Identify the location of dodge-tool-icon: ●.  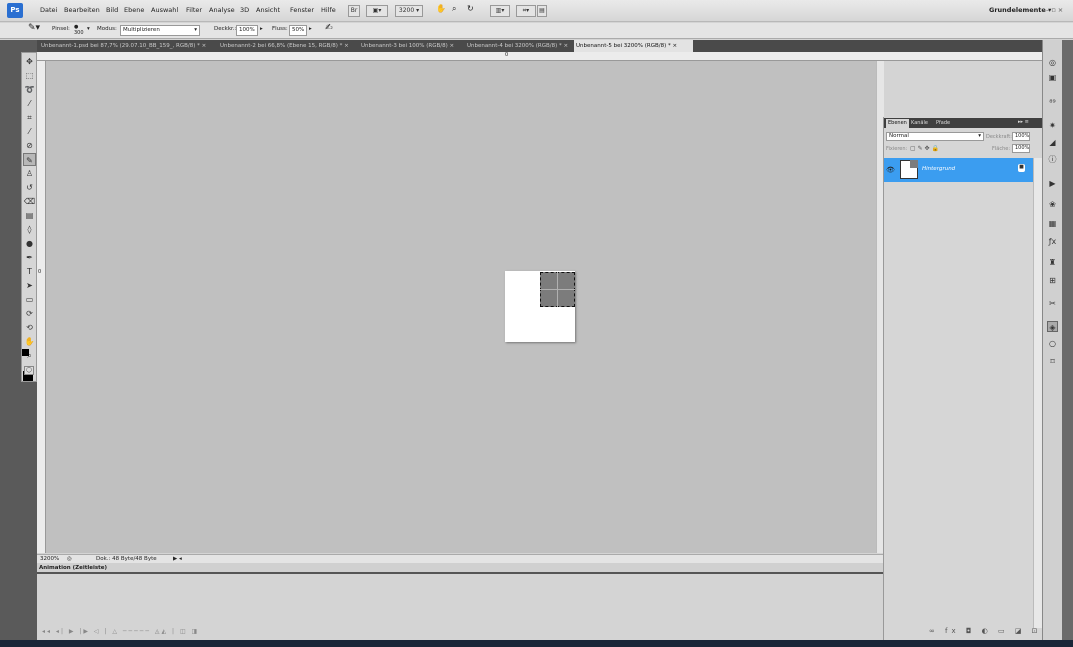
(29, 243).